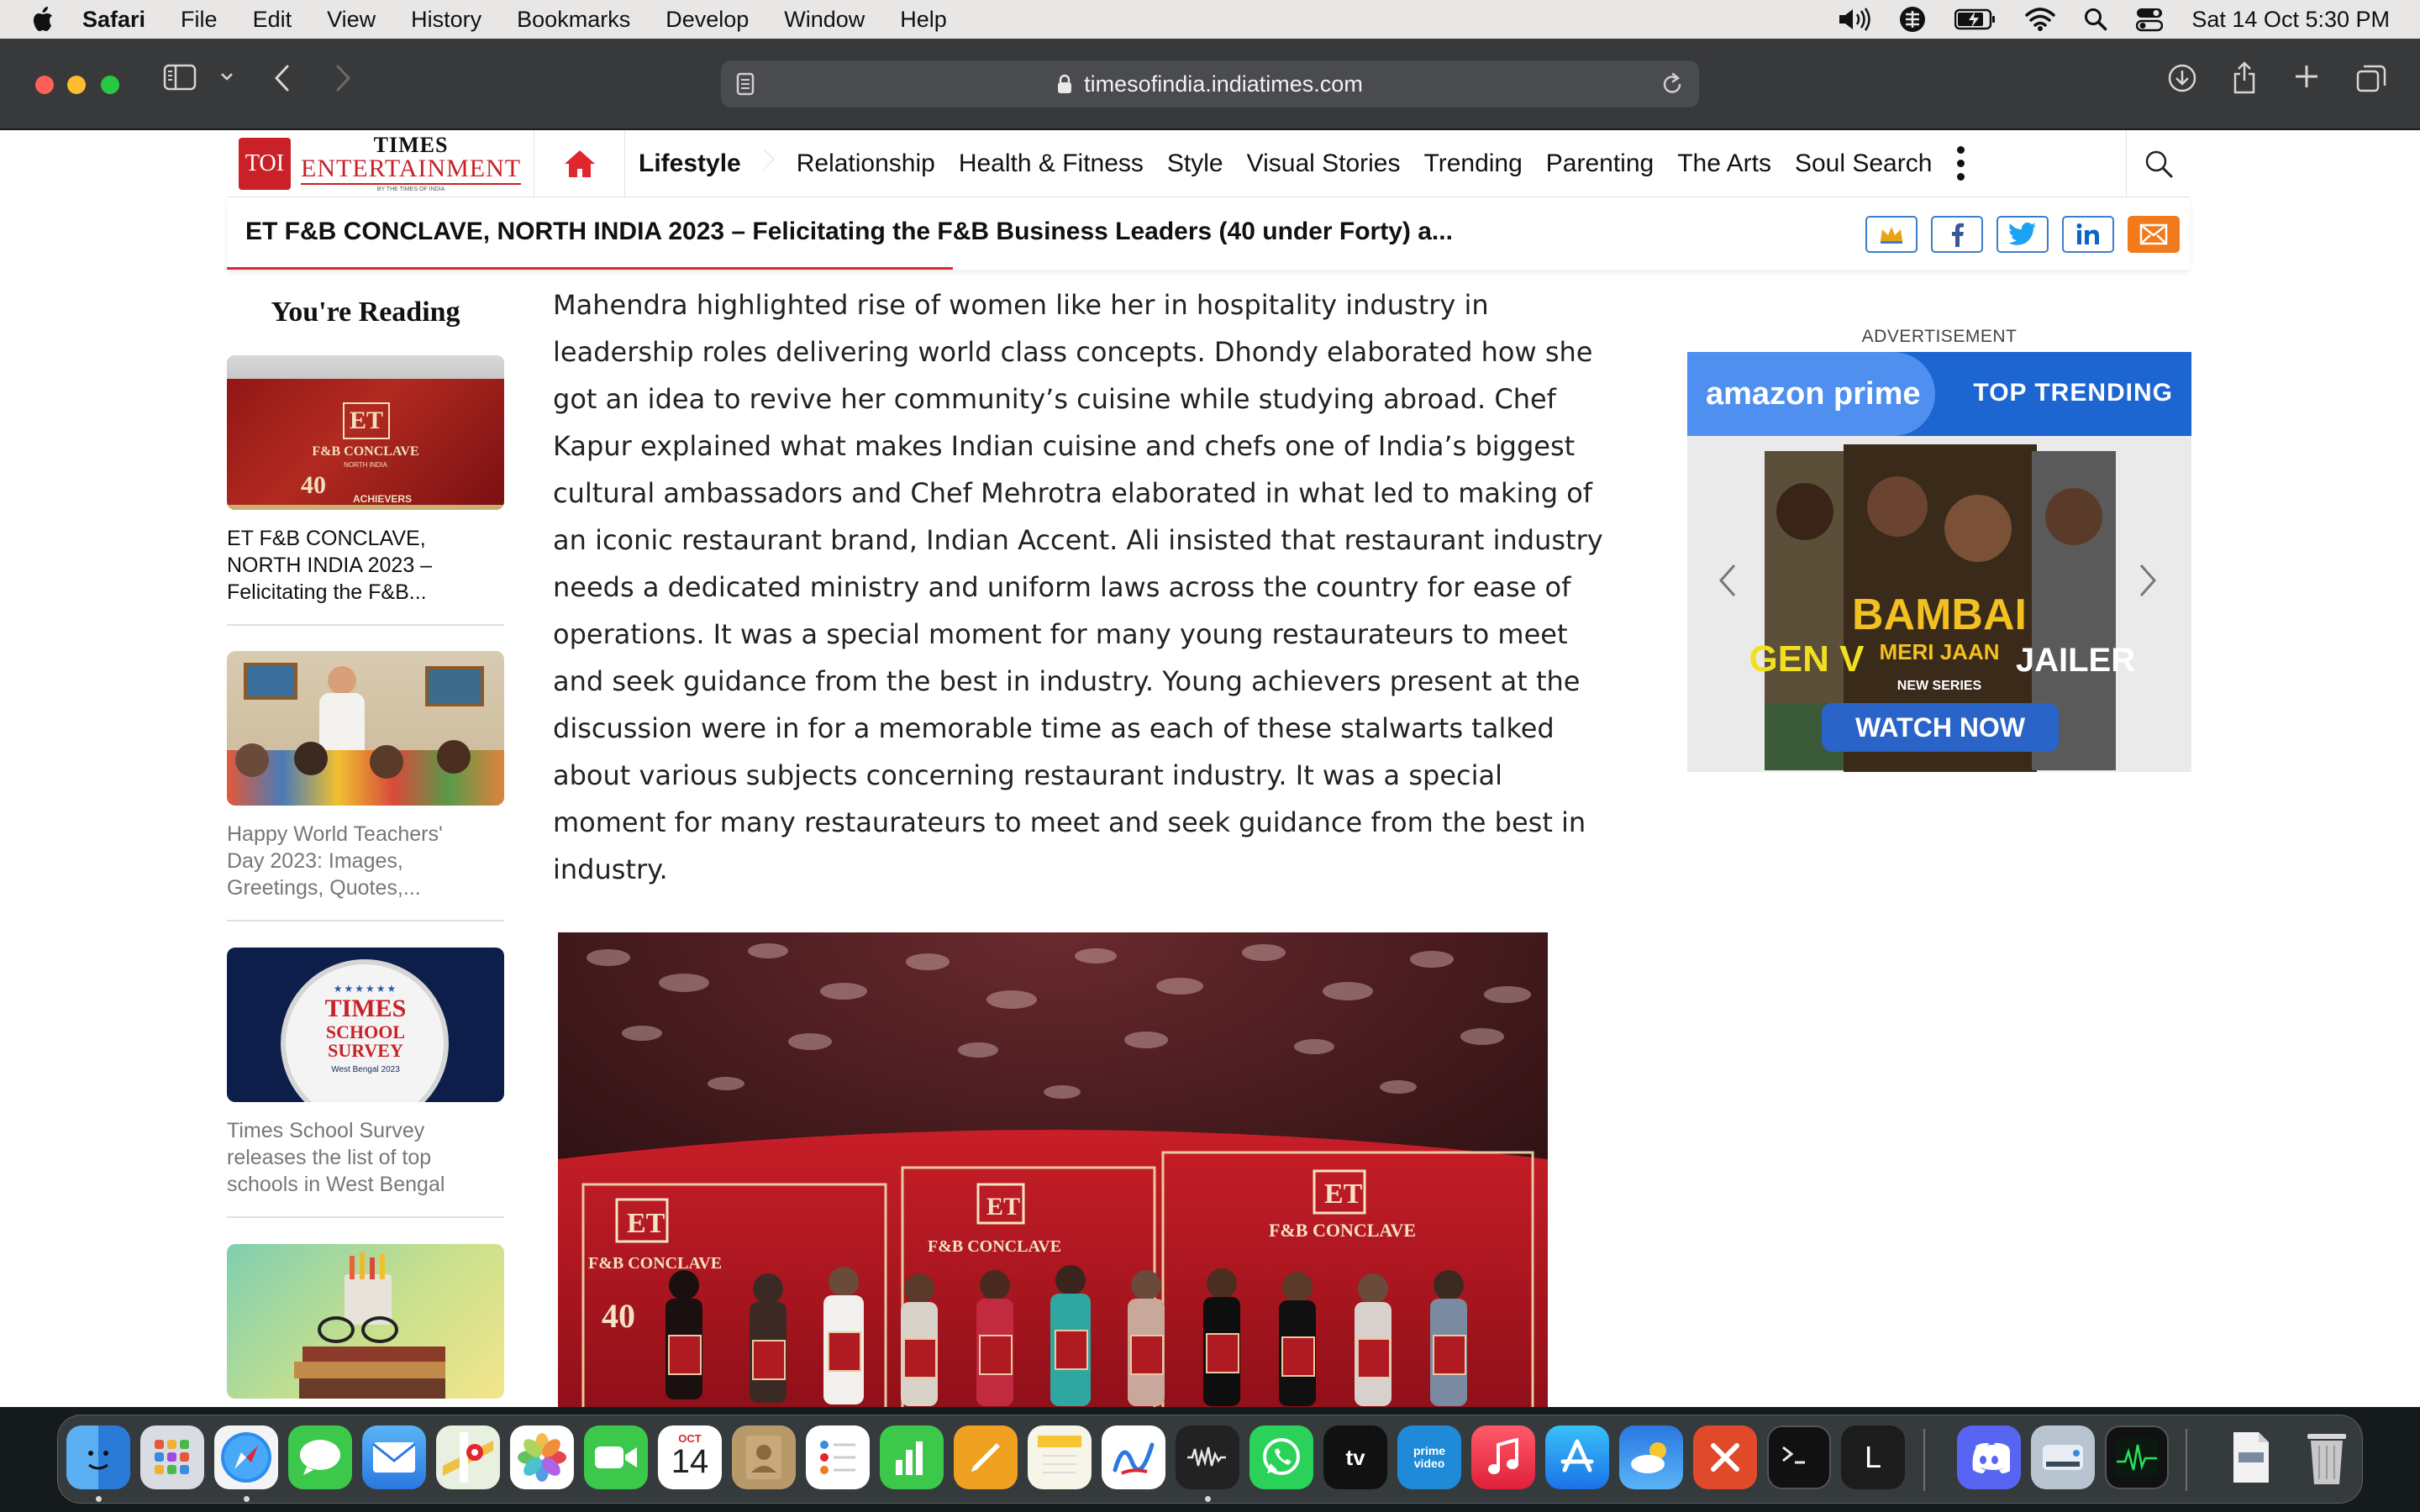 This screenshot has height=1512, width=2420. Describe the element at coordinates (1651, 1457) in the screenshot. I see `weather-icon` at that location.